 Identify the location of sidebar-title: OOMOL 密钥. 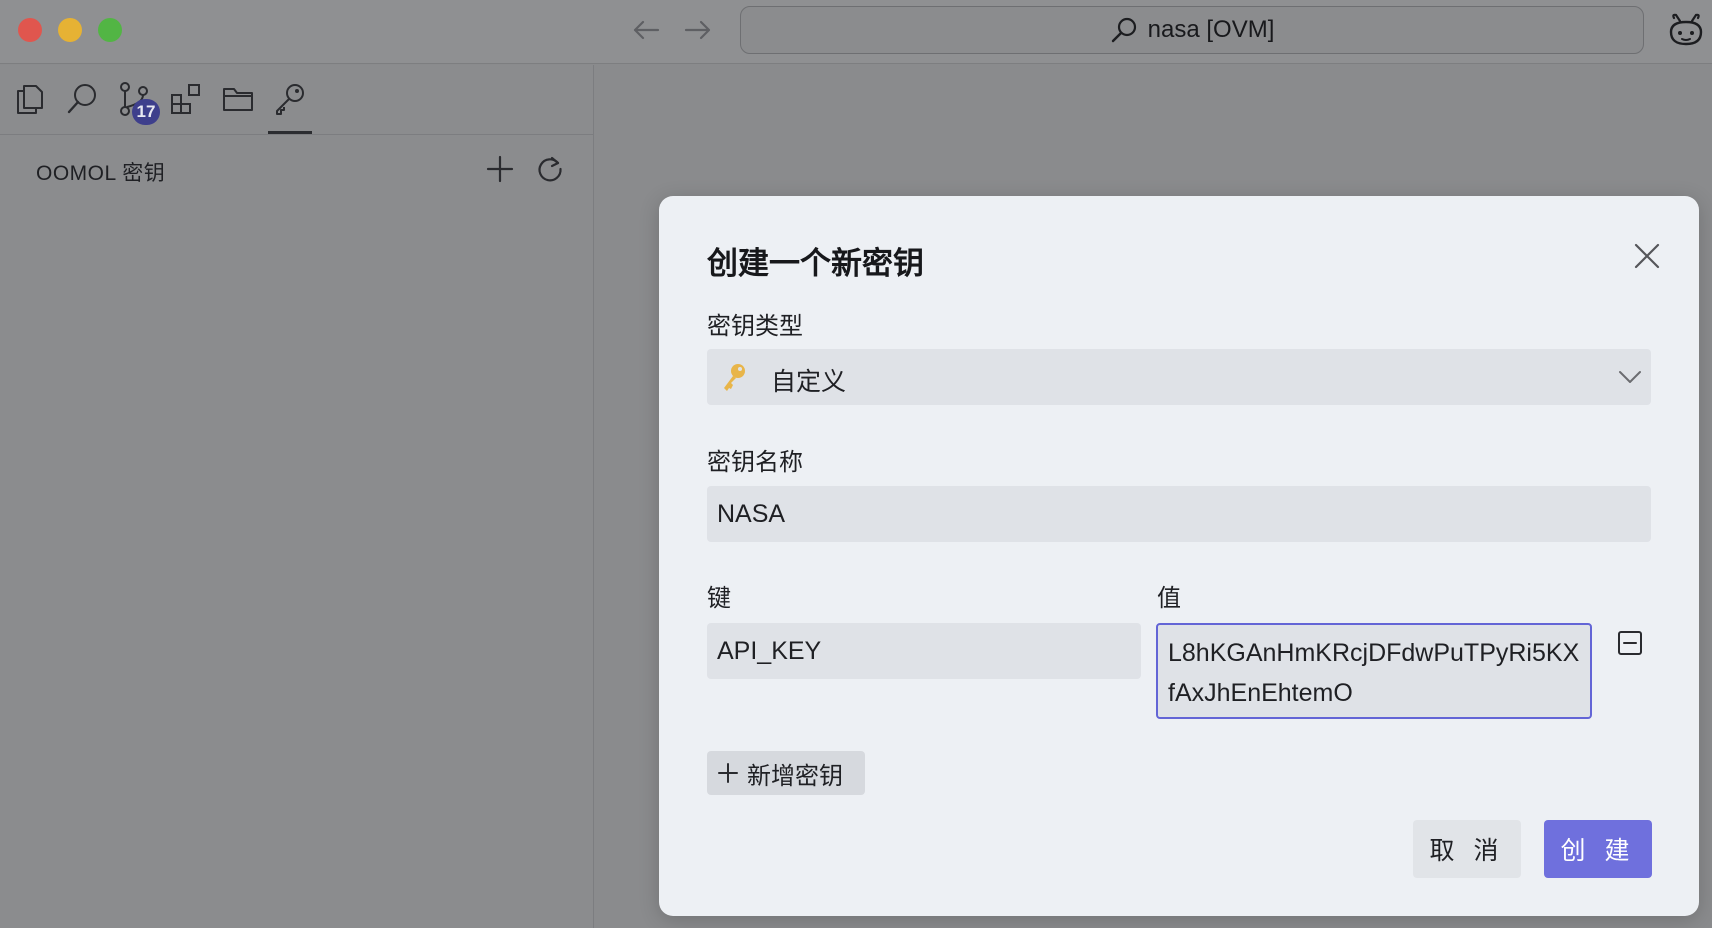
(101, 173).